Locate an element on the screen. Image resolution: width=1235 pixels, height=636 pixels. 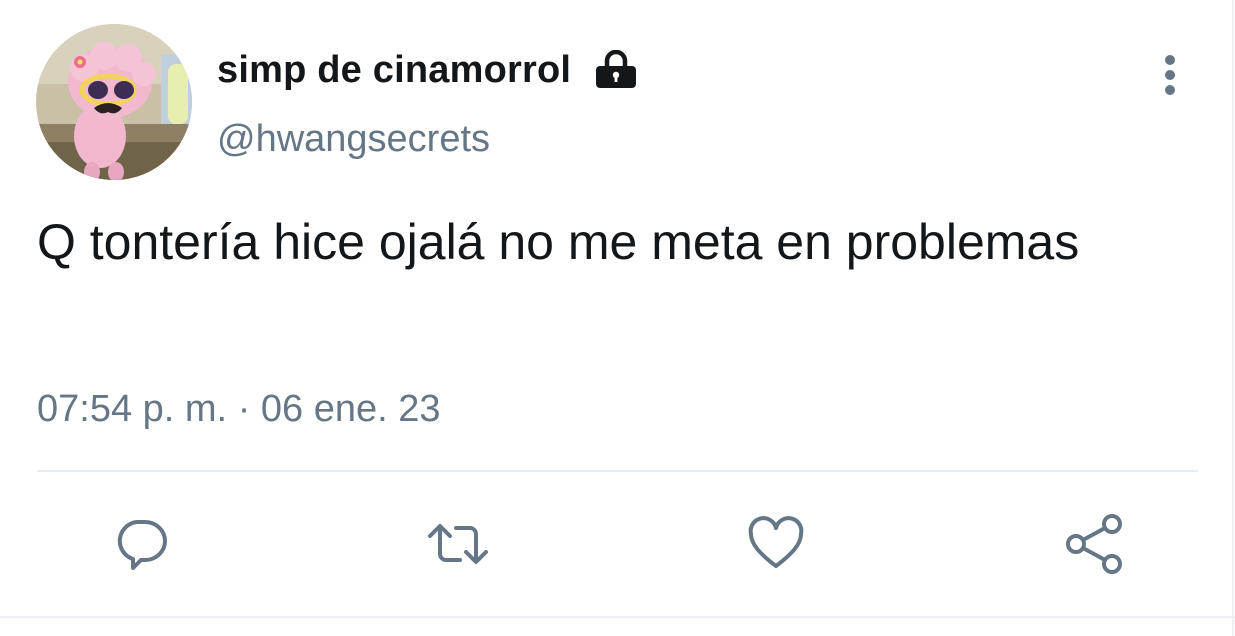
share-icon is located at coordinates (1094, 544).